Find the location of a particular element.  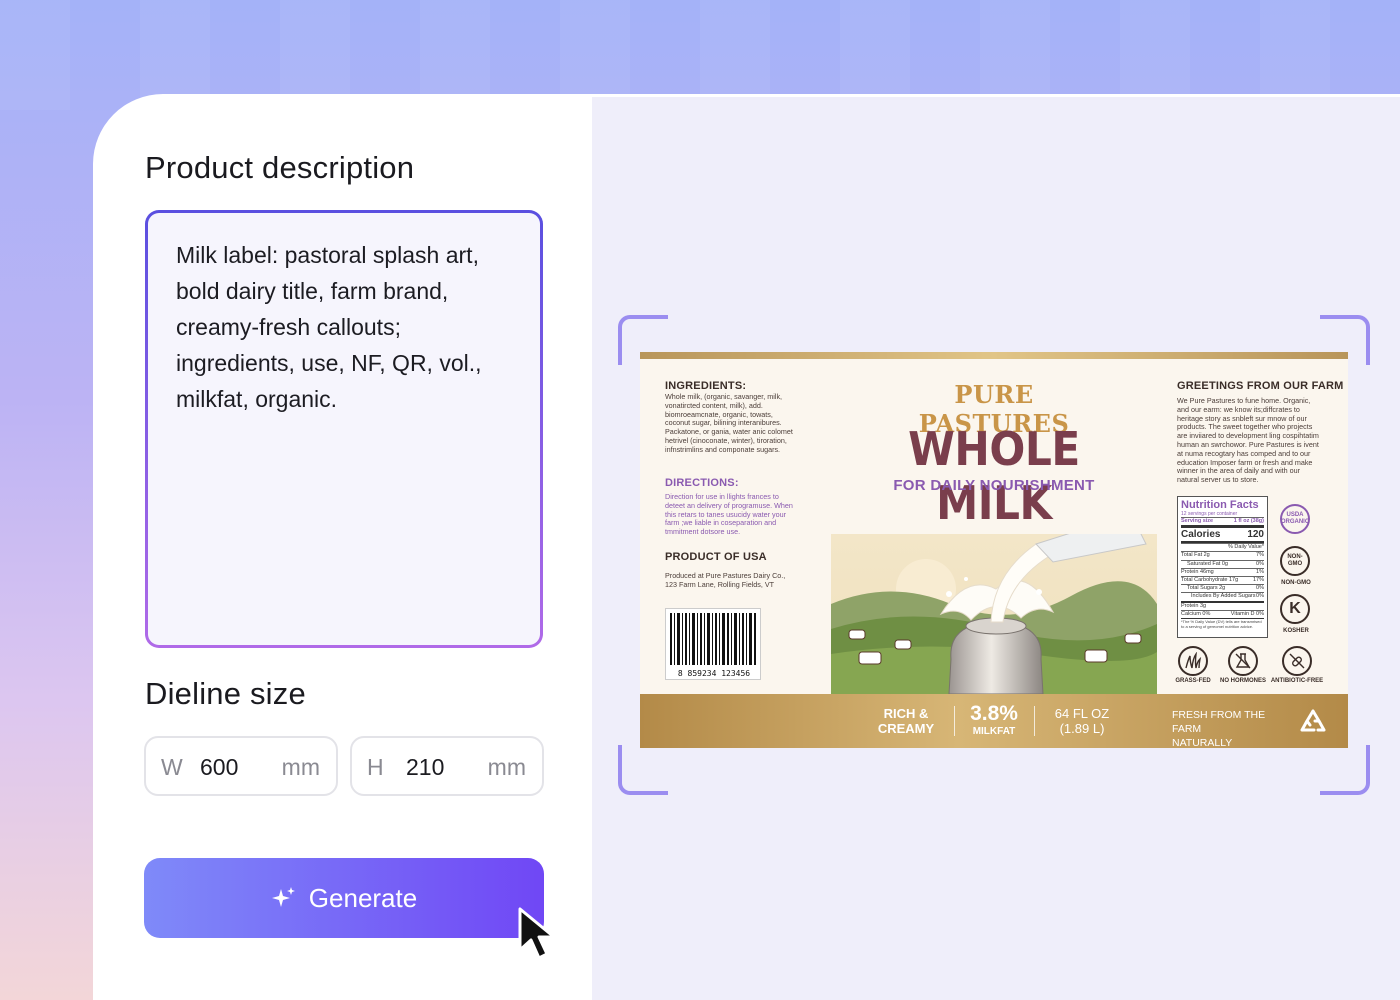

milkfat-callout: 3.8% MILKFAT is located at coordinates (994, 719).